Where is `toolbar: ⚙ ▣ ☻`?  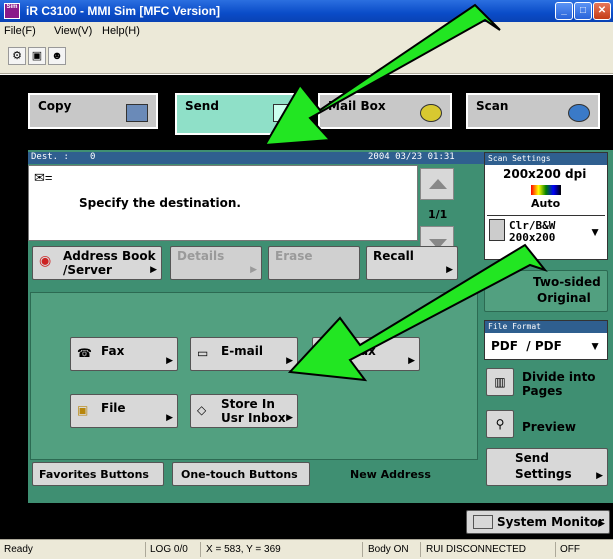 toolbar: ⚙ ▣ ☻ is located at coordinates (306, 57).